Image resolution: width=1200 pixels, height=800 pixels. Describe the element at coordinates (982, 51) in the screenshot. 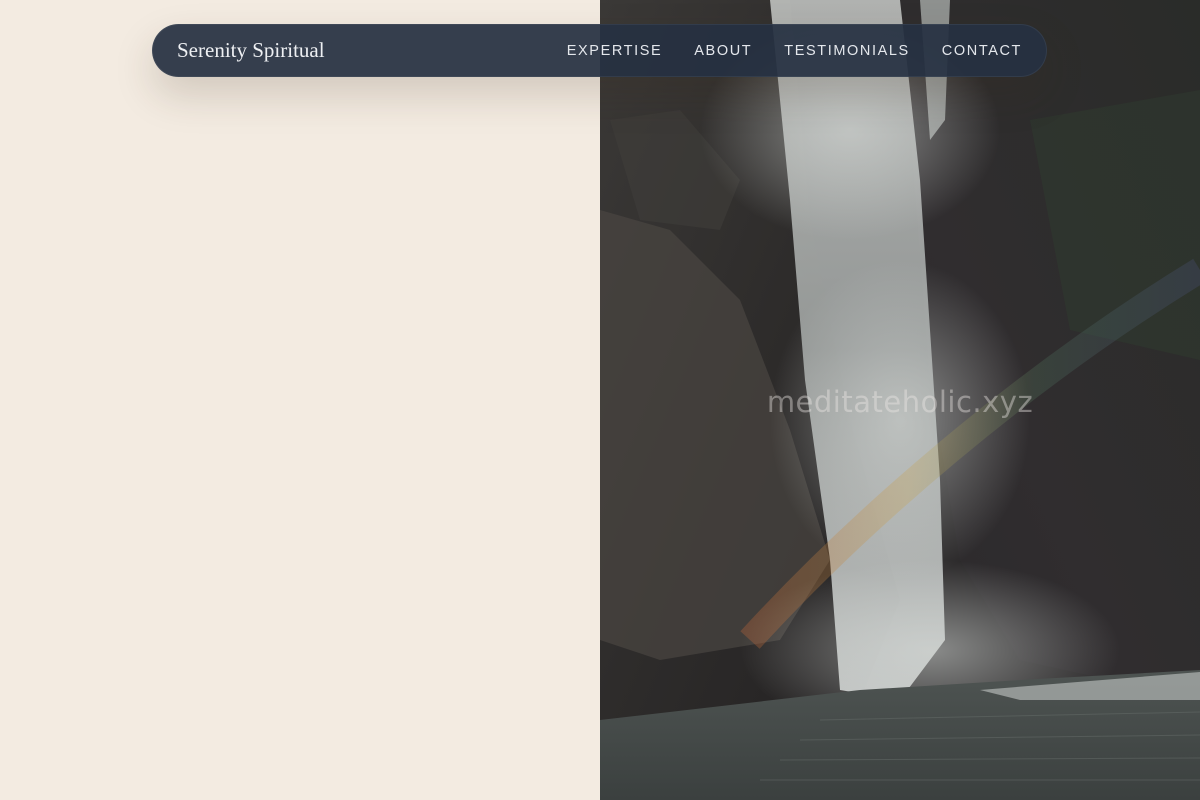

I see `nav-link-contact: CONTACT` at that location.